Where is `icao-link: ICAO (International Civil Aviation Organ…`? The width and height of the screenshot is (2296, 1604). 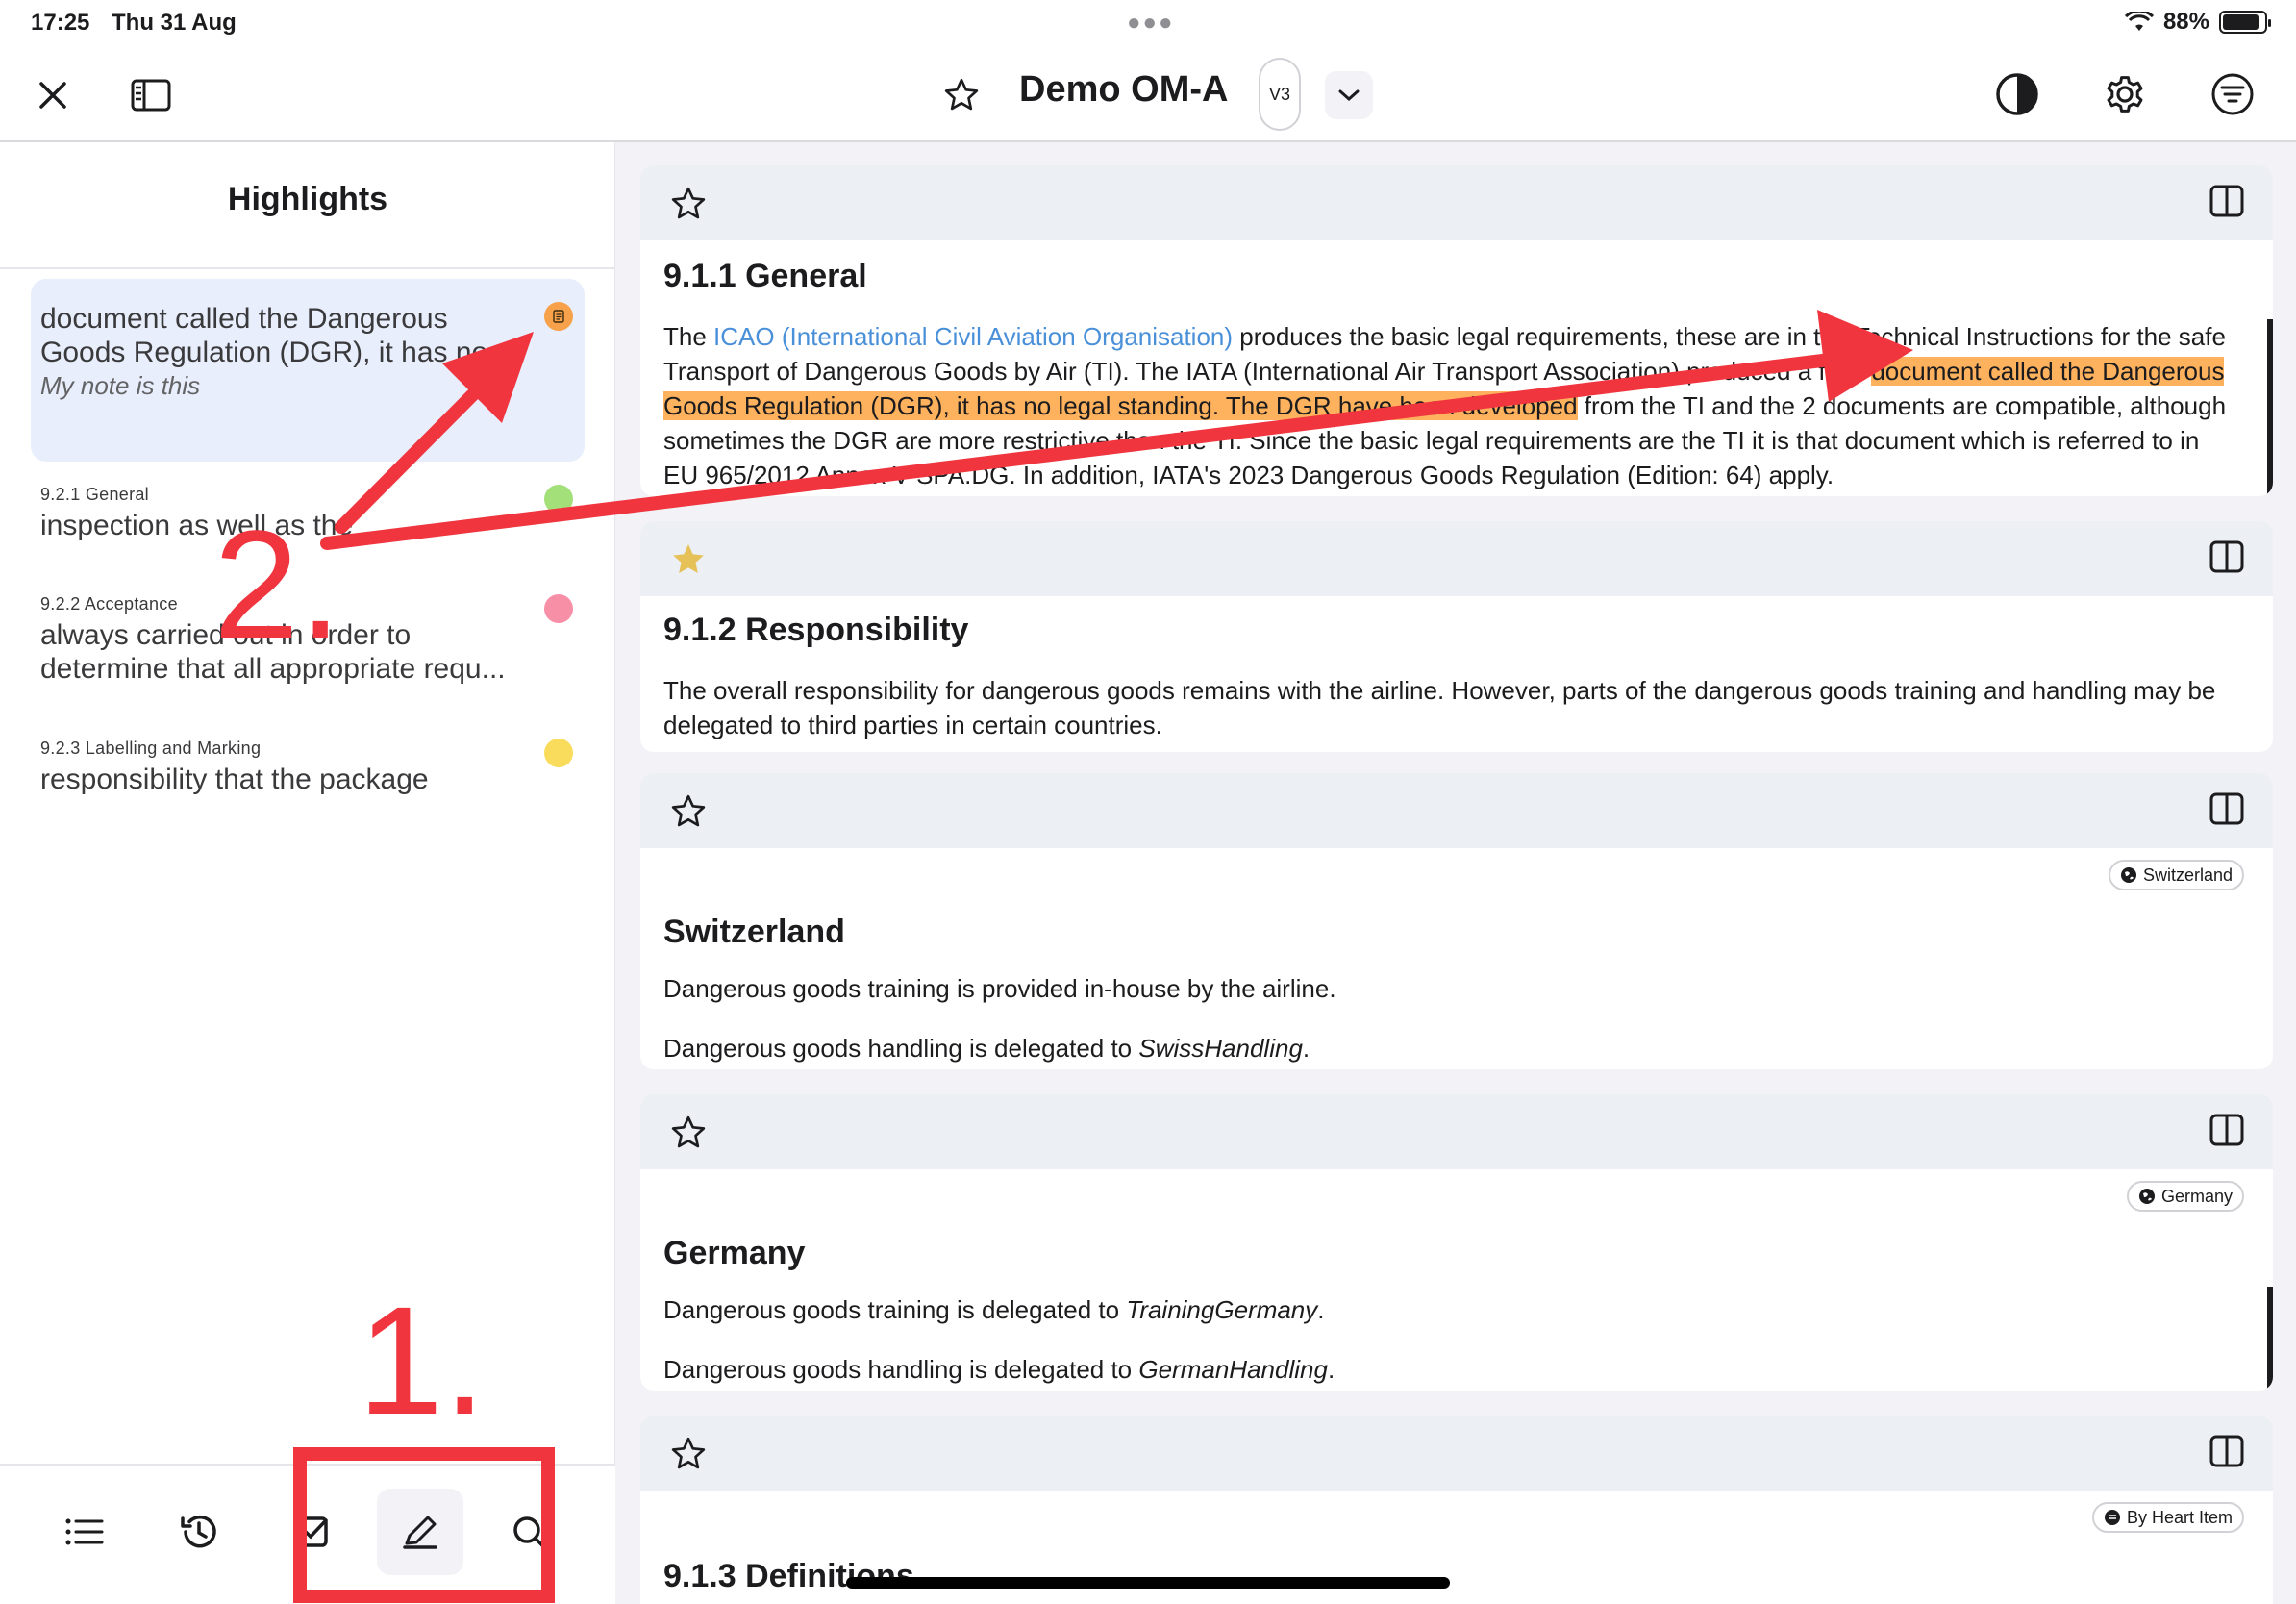 icao-link: ICAO (International Civil Aviation Organ… is located at coordinates (973, 336).